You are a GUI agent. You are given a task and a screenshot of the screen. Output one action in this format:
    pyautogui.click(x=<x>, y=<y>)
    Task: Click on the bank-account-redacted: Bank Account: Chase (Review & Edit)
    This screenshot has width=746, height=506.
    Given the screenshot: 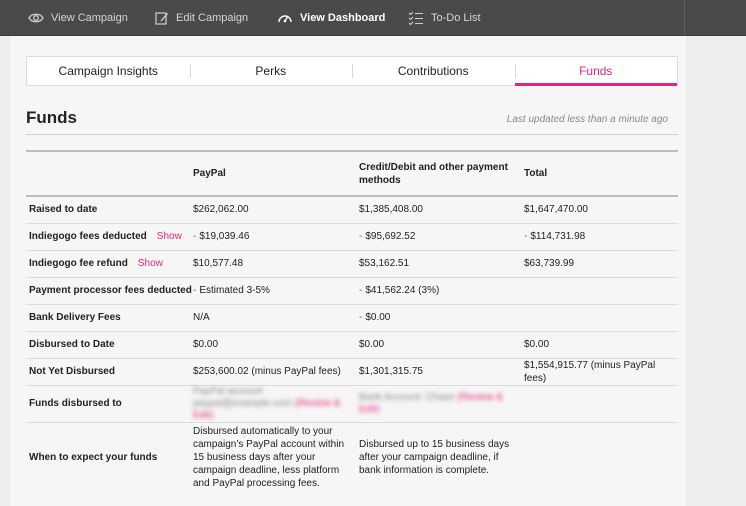 What is the action you would take?
    pyautogui.click(x=441, y=404)
    